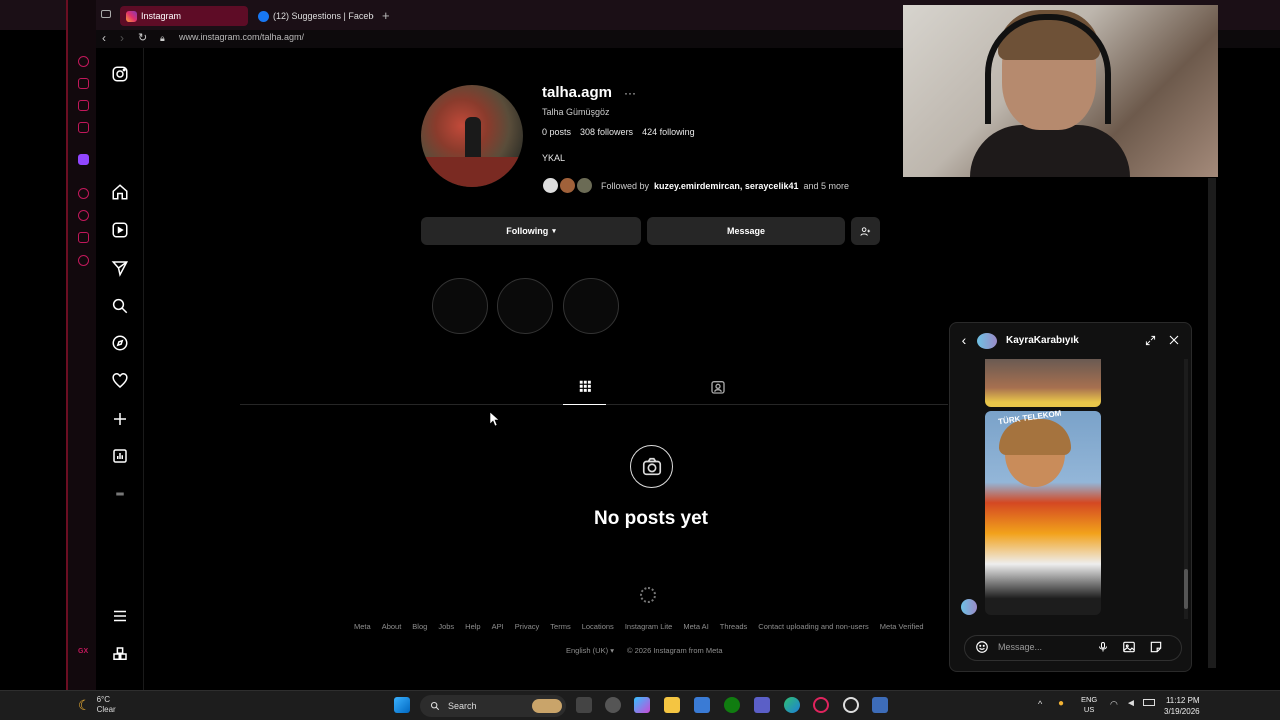  Describe the element at coordinates (668, 132) in the screenshot. I see `following-link: 424 following` at that location.